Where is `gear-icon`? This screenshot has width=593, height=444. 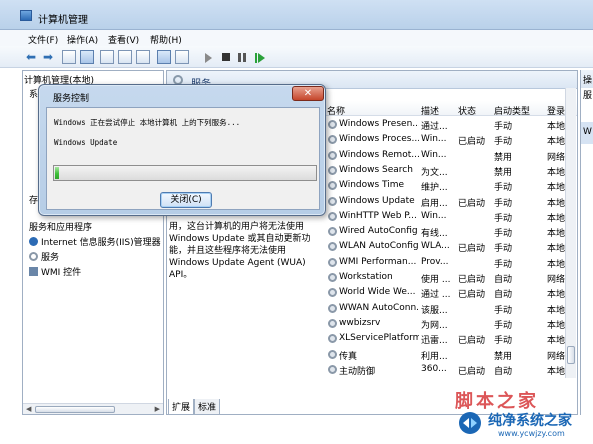 gear-icon is located at coordinates (33, 256).